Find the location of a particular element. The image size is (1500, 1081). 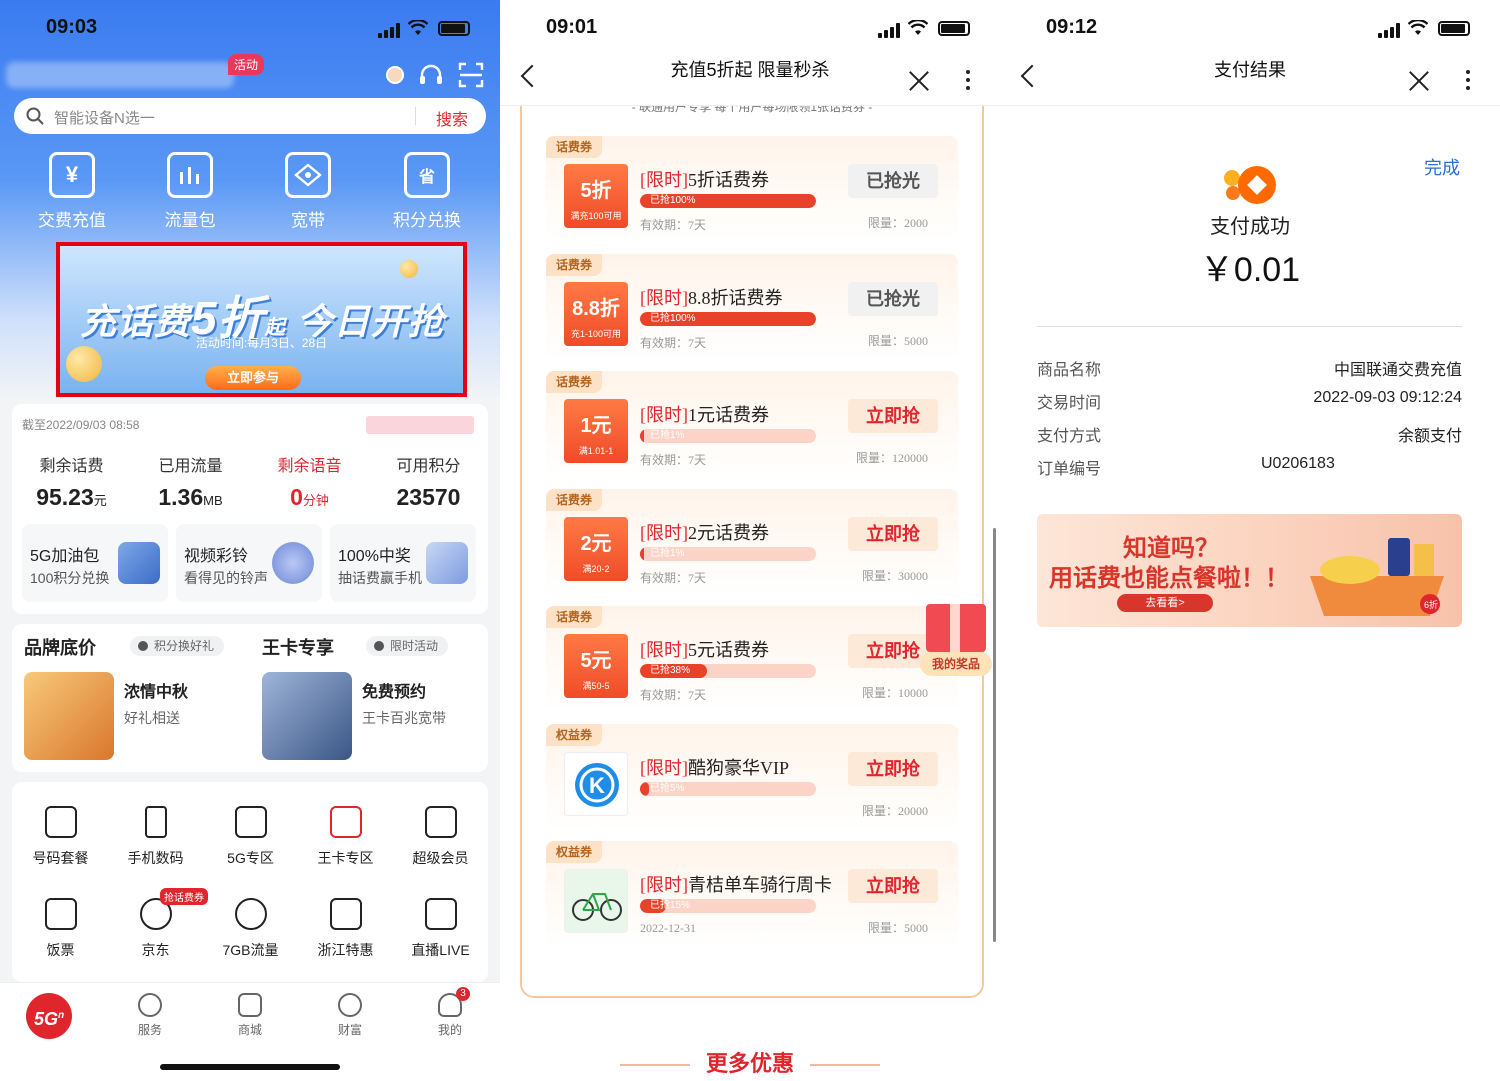

promo-sub: 看得见的铃声 is located at coordinates (226, 578).